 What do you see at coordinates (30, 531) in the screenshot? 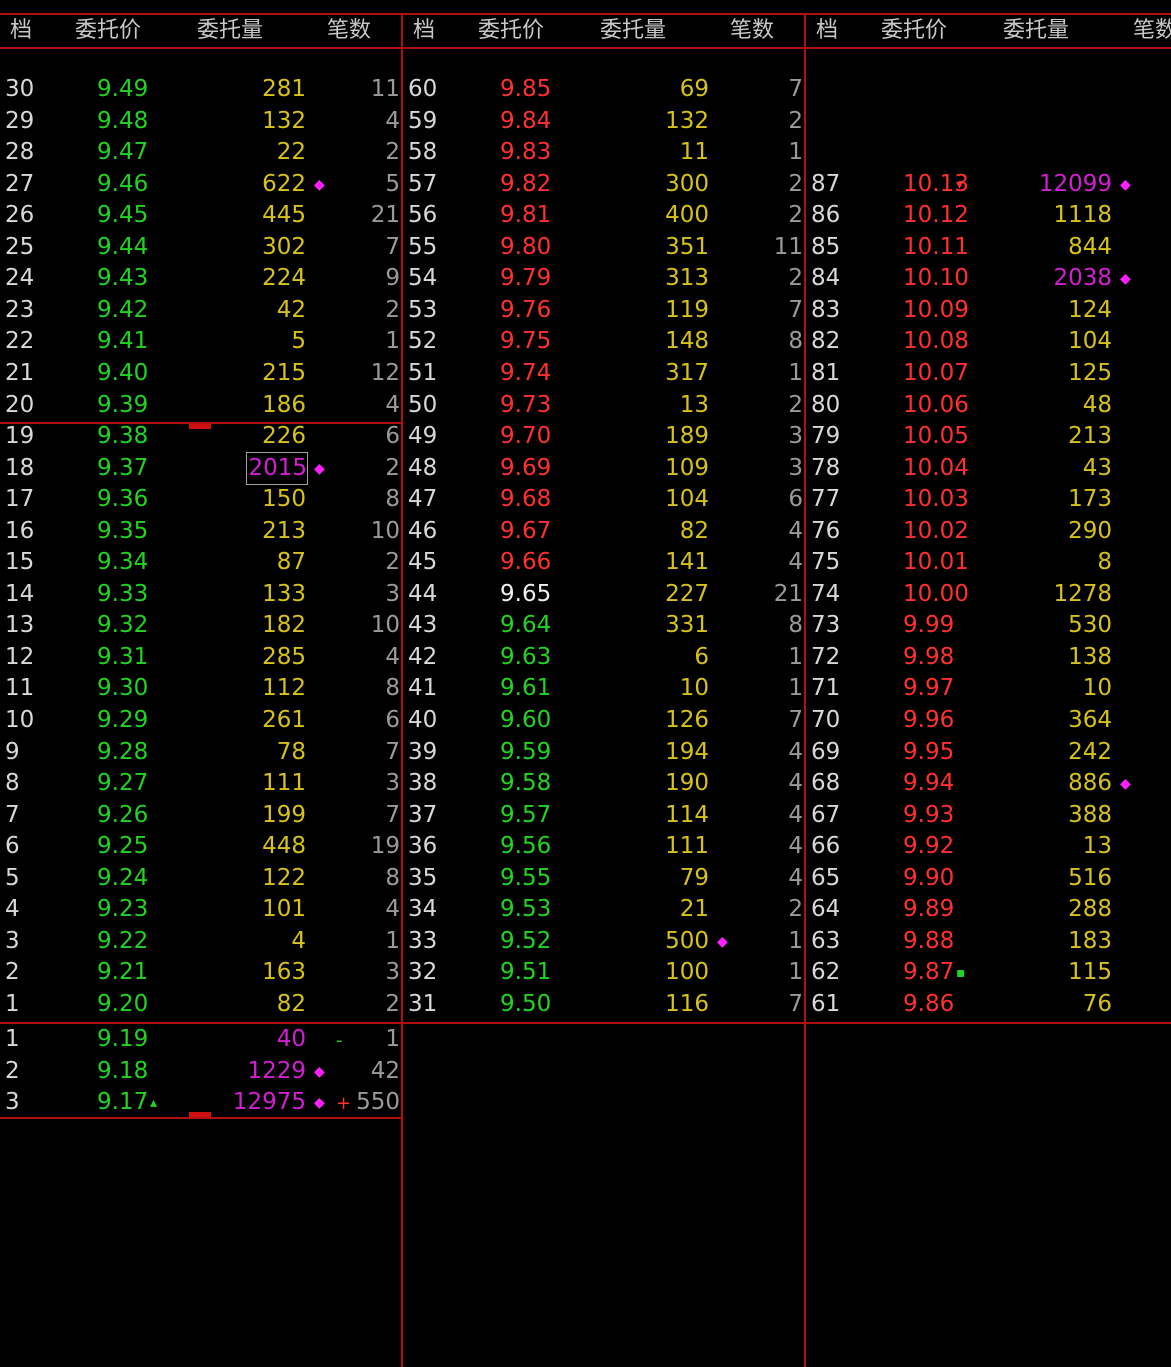
I see `order-row-level: 16` at bounding box center [30, 531].